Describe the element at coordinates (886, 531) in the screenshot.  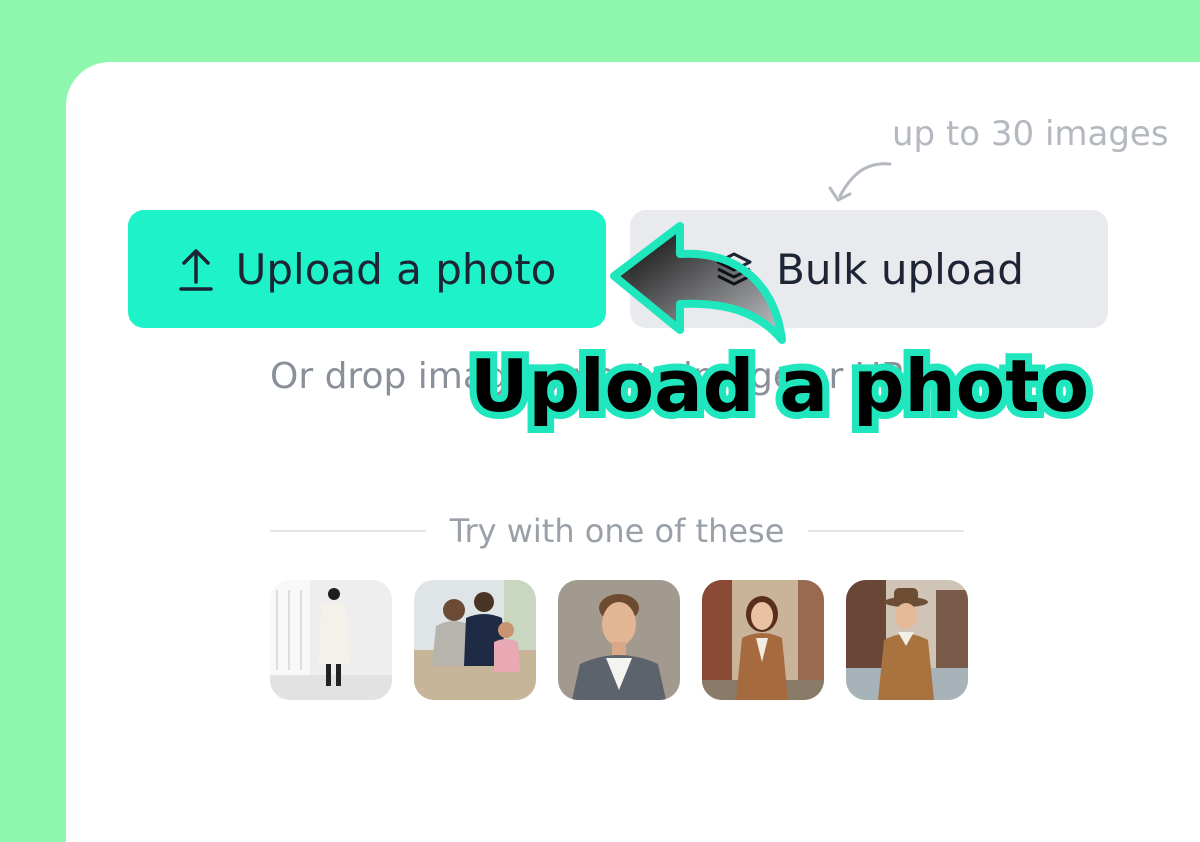
I see `divider-line-right` at that location.